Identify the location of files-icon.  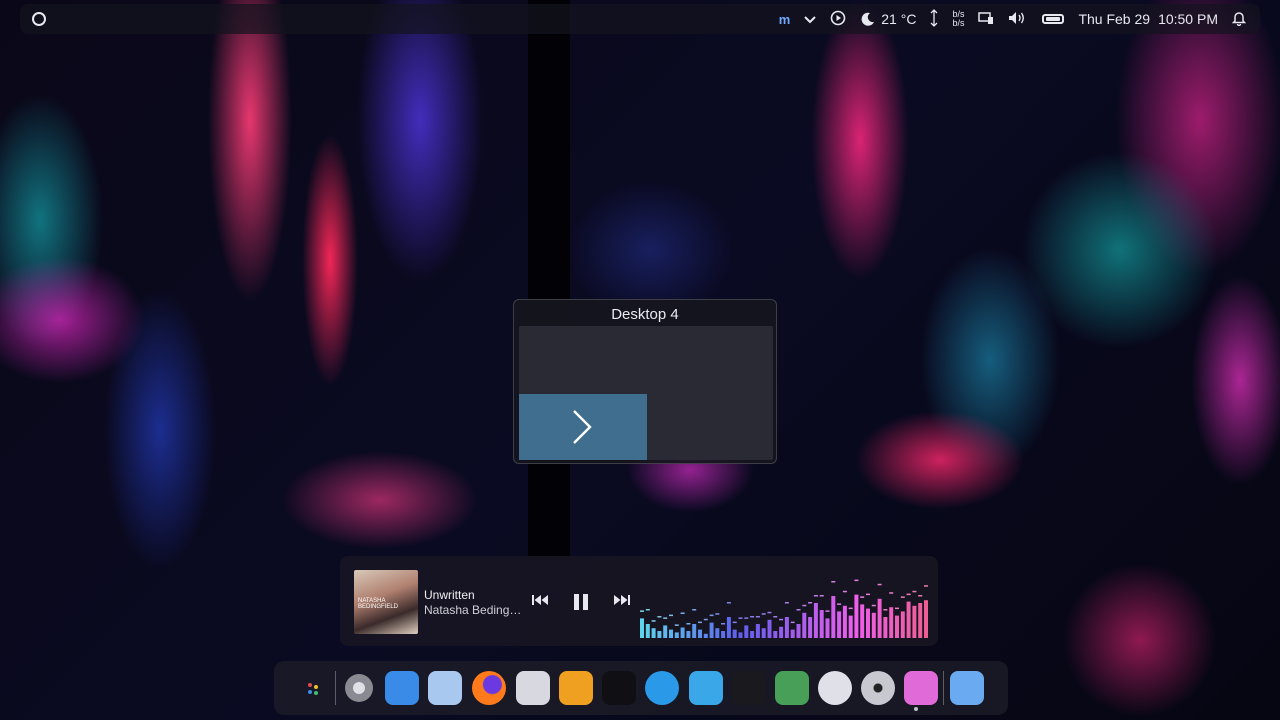
(402, 688).